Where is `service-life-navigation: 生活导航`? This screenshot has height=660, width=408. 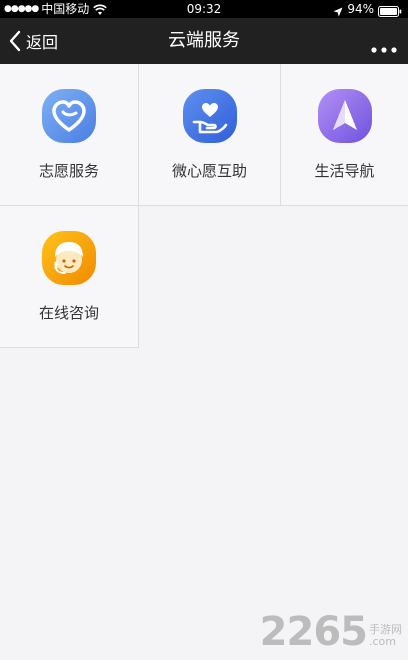
service-life-navigation: 生活导航 is located at coordinates (344, 135).